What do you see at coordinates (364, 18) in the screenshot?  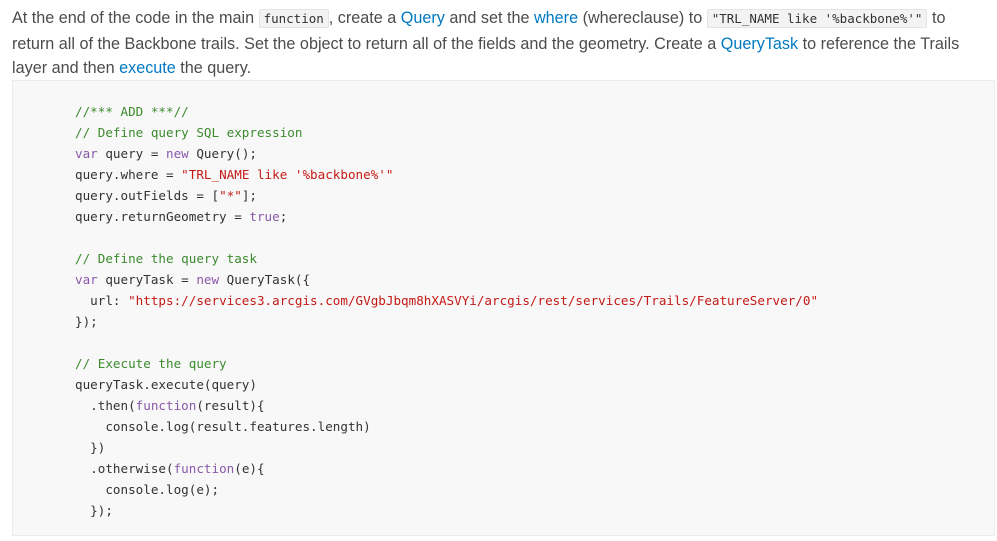 I see `instruction-text: , create a` at bounding box center [364, 18].